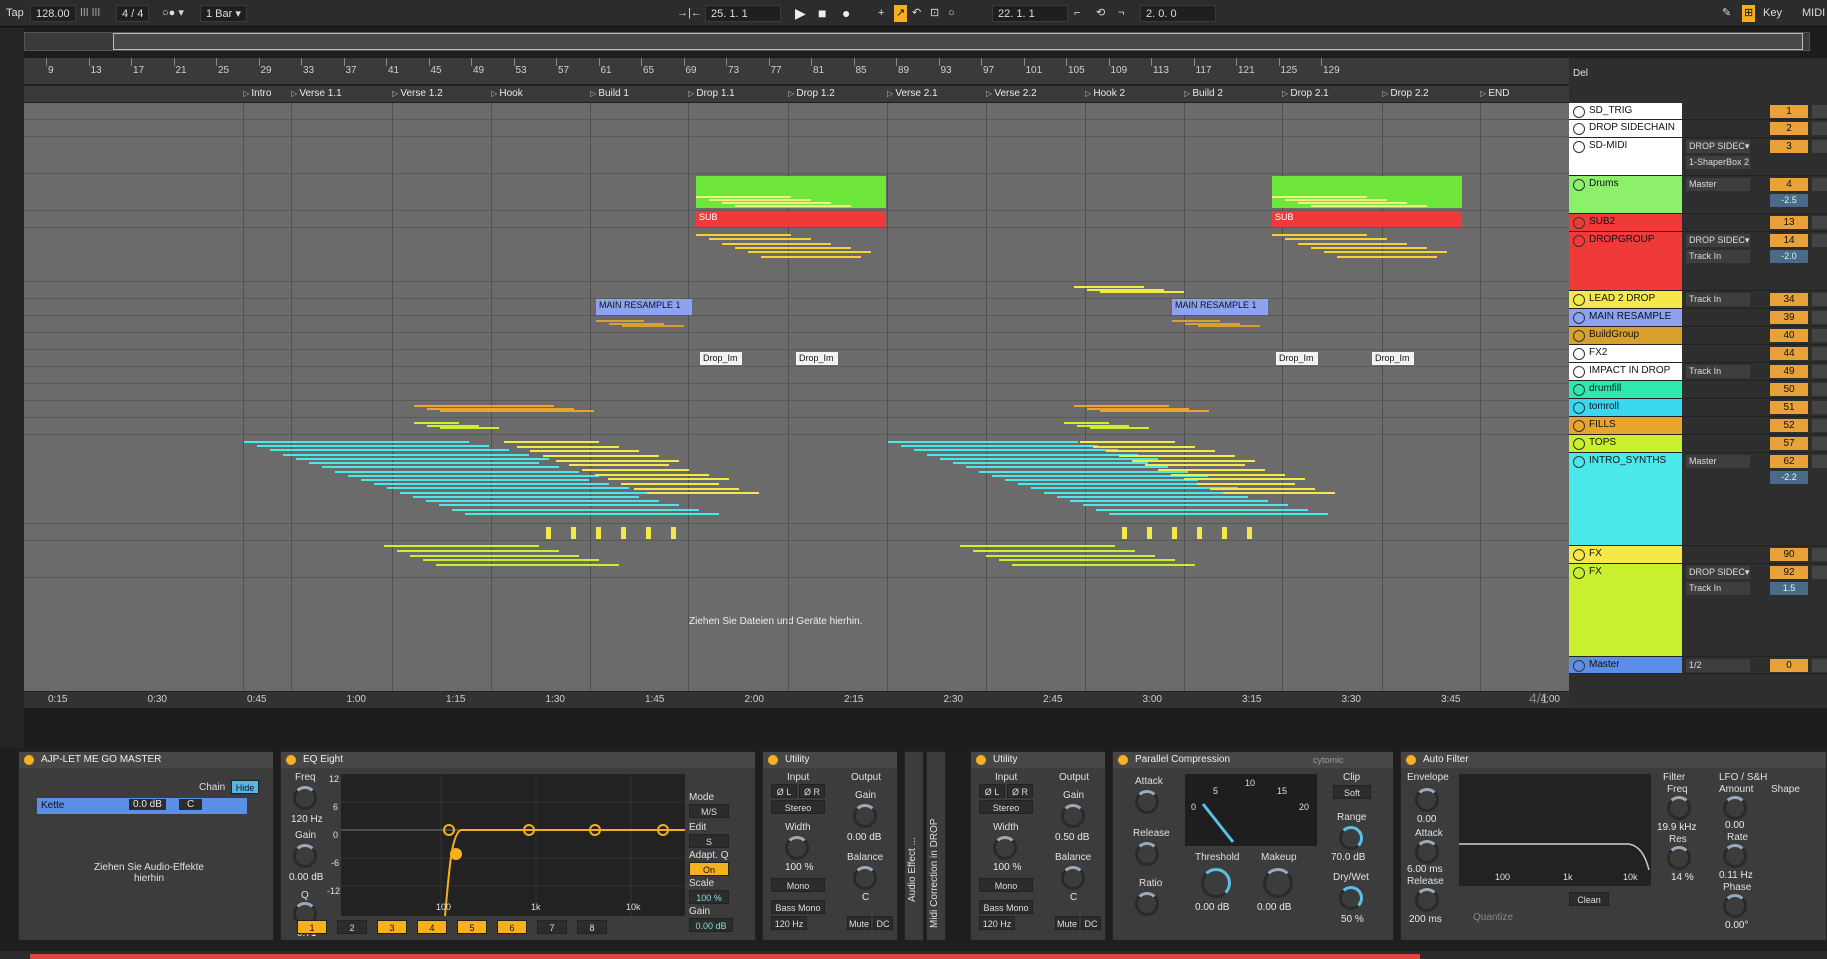 This screenshot has height=959, width=1827. I want to click on track-header: FILLS 52, so click(1698, 426).